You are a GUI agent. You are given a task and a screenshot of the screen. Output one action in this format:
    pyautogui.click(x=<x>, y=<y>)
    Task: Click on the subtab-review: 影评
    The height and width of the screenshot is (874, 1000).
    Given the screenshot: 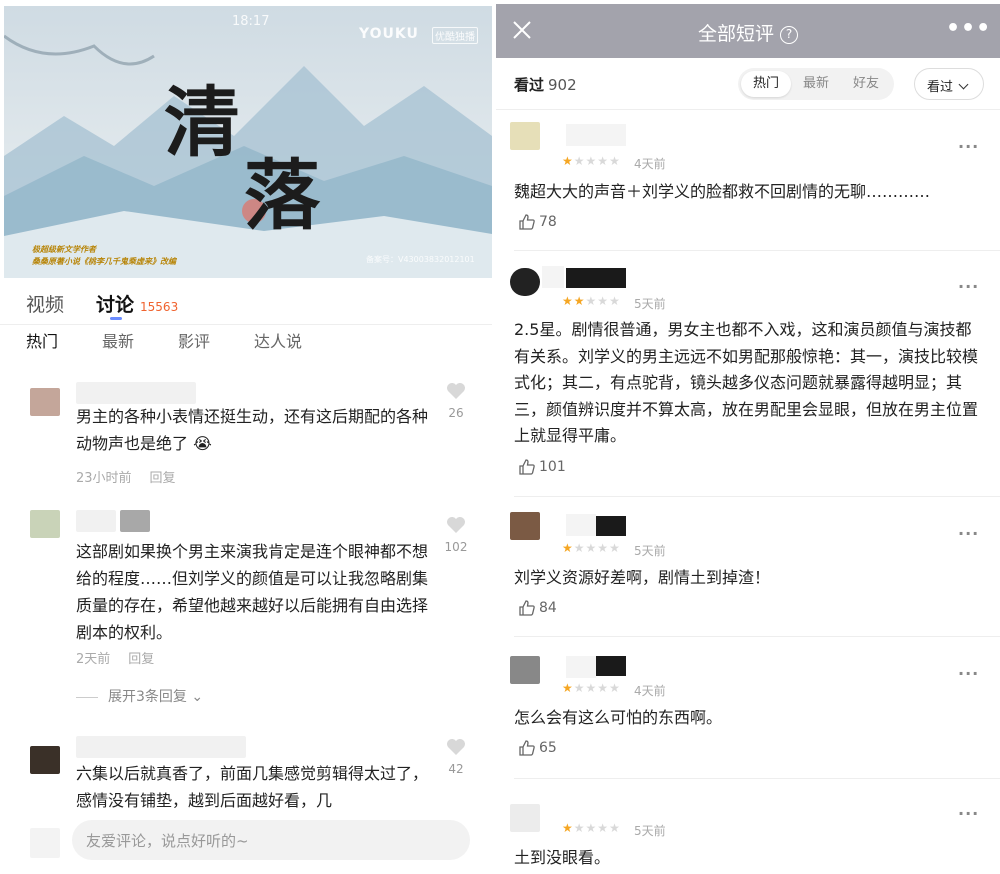 What is the action you would take?
    pyautogui.click(x=194, y=340)
    